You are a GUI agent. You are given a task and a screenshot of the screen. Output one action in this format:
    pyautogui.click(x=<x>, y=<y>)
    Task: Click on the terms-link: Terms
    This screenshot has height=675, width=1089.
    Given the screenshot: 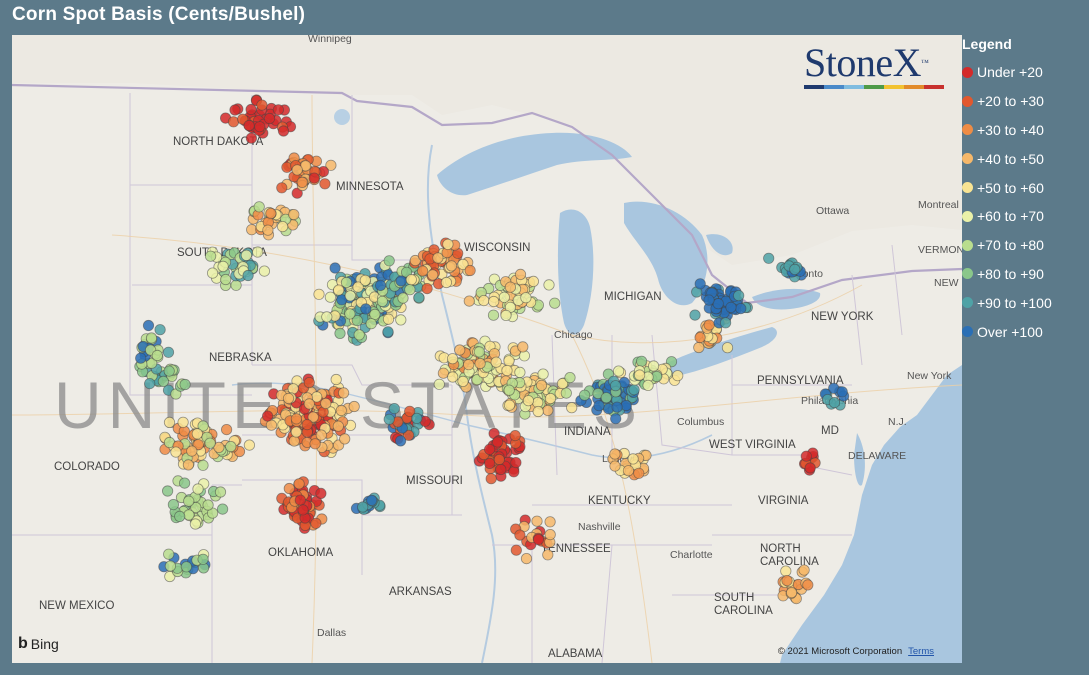 What is the action you would take?
    pyautogui.click(x=921, y=651)
    